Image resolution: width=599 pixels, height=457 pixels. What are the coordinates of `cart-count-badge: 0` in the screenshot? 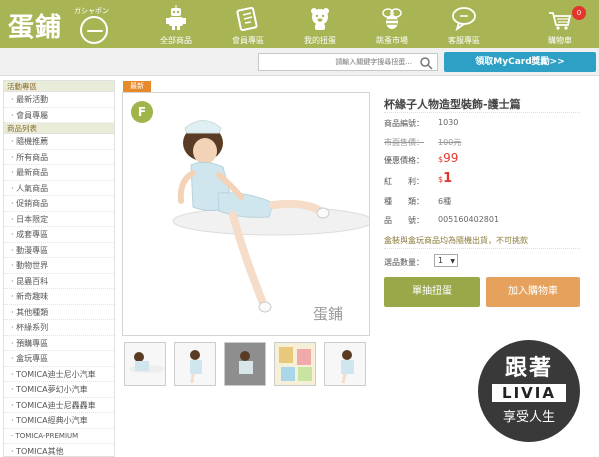 It's located at (579, 13).